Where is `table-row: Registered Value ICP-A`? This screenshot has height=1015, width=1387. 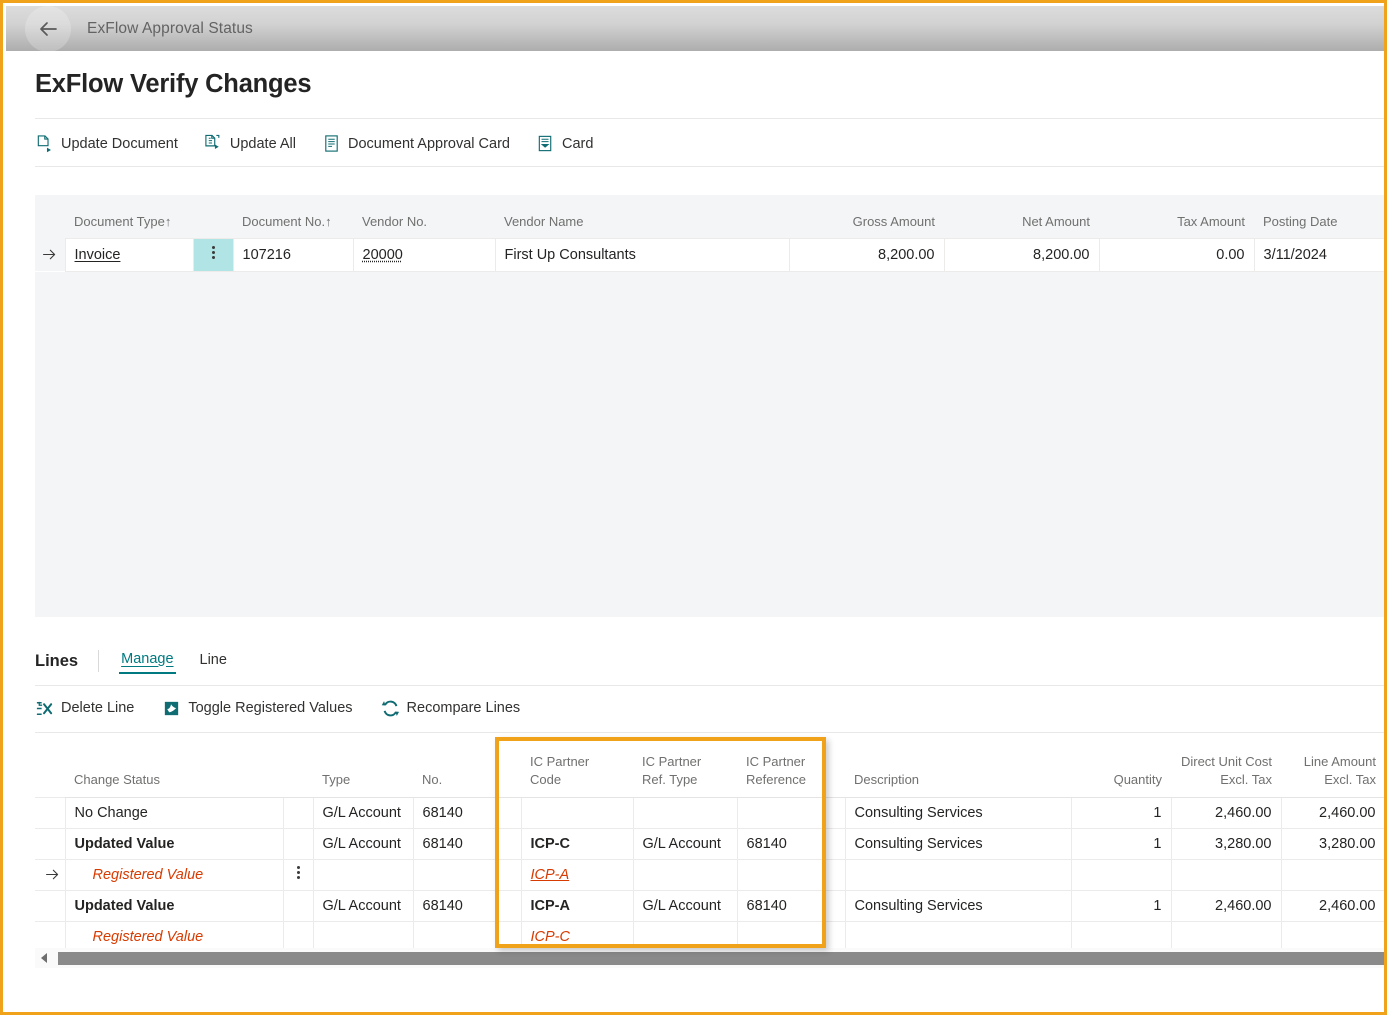 table-row: Registered Value ICP-A is located at coordinates (709, 874).